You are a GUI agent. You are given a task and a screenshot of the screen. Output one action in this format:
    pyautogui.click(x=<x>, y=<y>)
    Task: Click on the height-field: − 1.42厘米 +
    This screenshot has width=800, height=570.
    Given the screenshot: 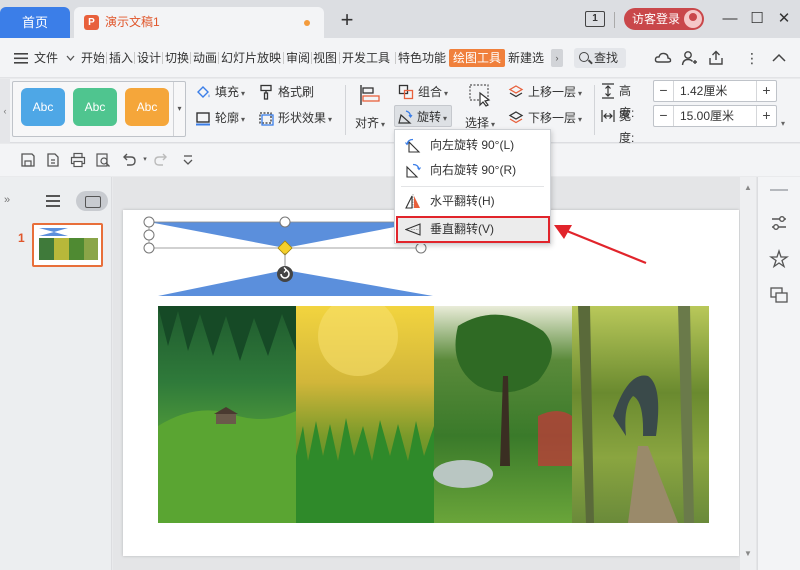 What is the action you would take?
    pyautogui.click(x=715, y=91)
    